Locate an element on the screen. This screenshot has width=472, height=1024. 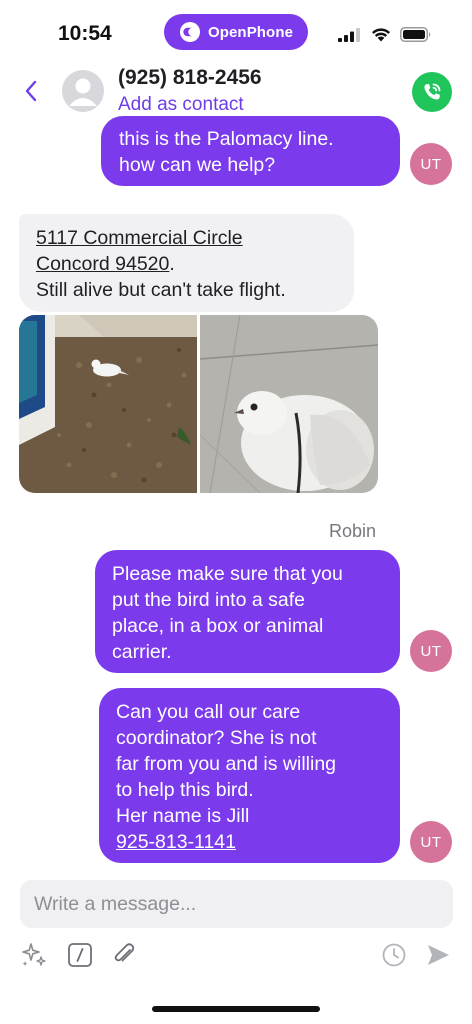
status-time: 10:54 is located at coordinates (85, 33).